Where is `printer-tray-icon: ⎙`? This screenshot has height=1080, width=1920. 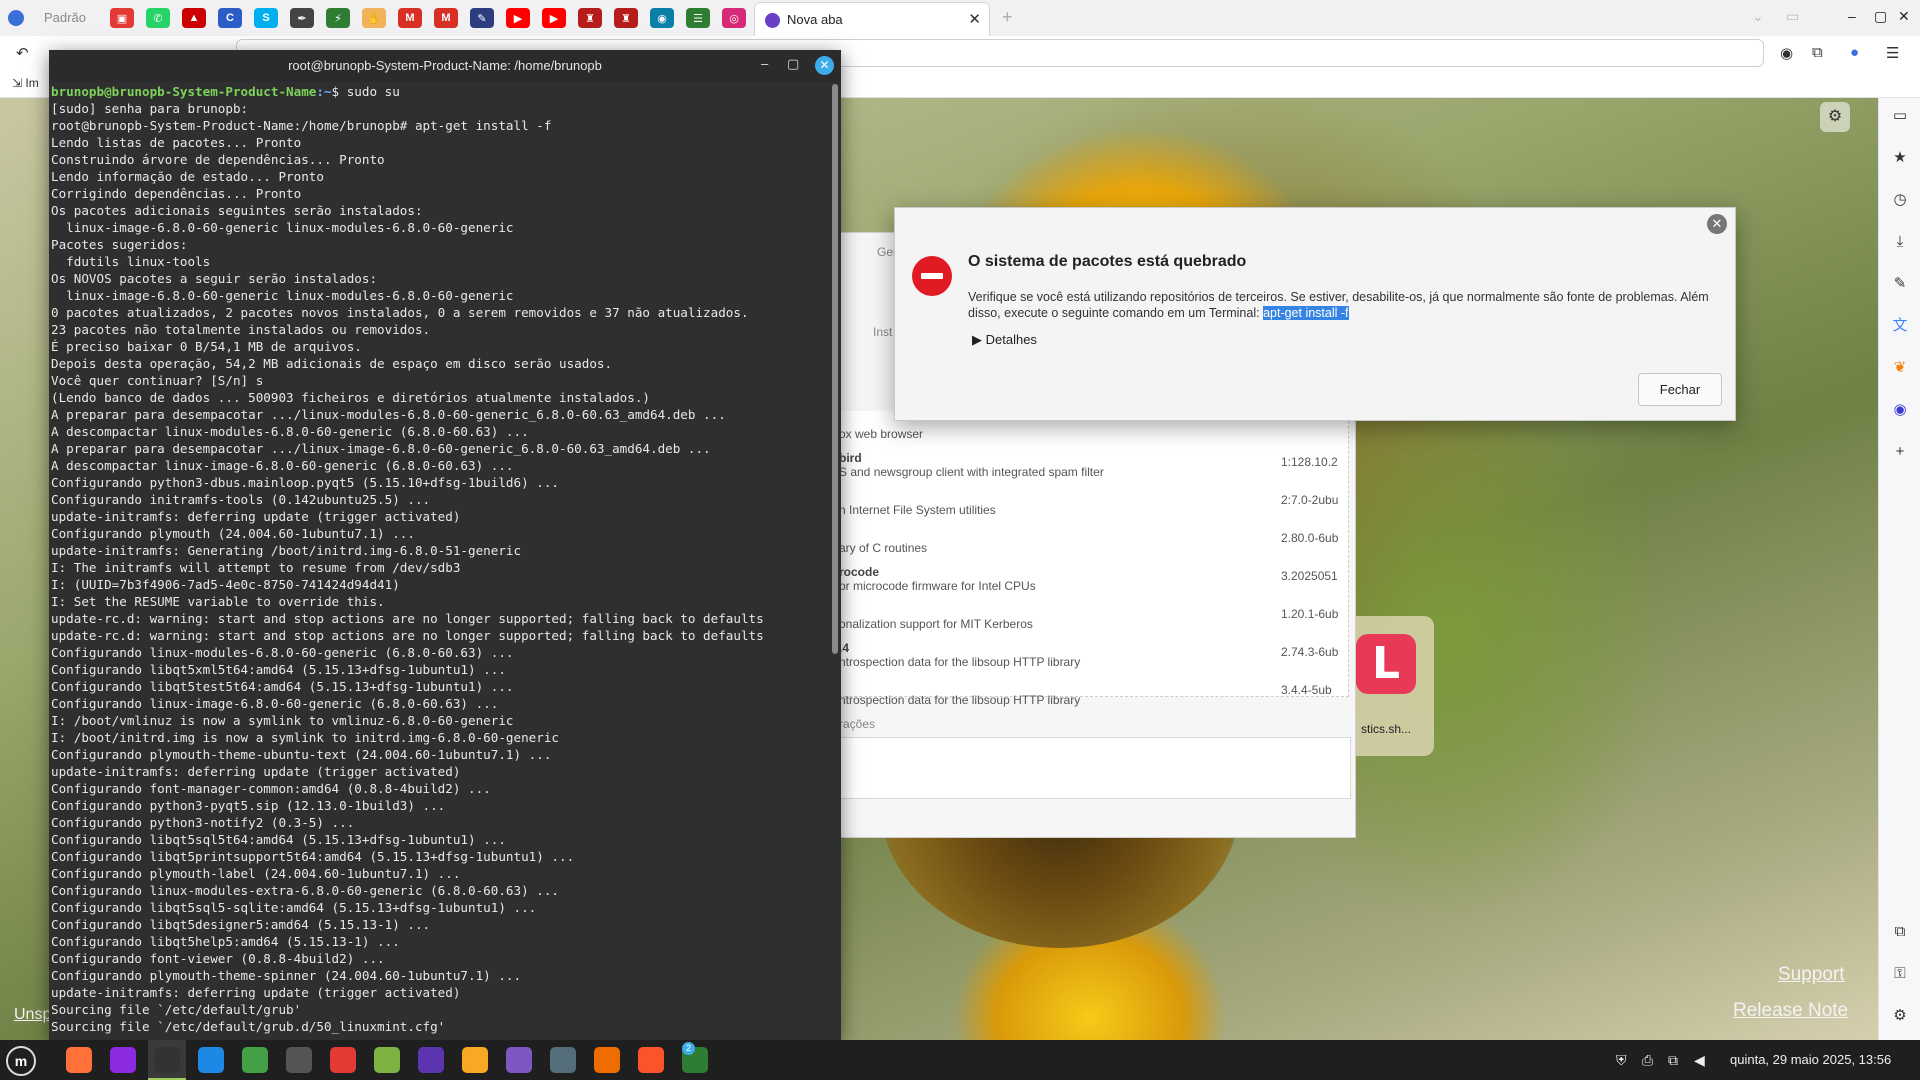
printer-tray-icon: ⎙ is located at coordinates (1647, 1060).